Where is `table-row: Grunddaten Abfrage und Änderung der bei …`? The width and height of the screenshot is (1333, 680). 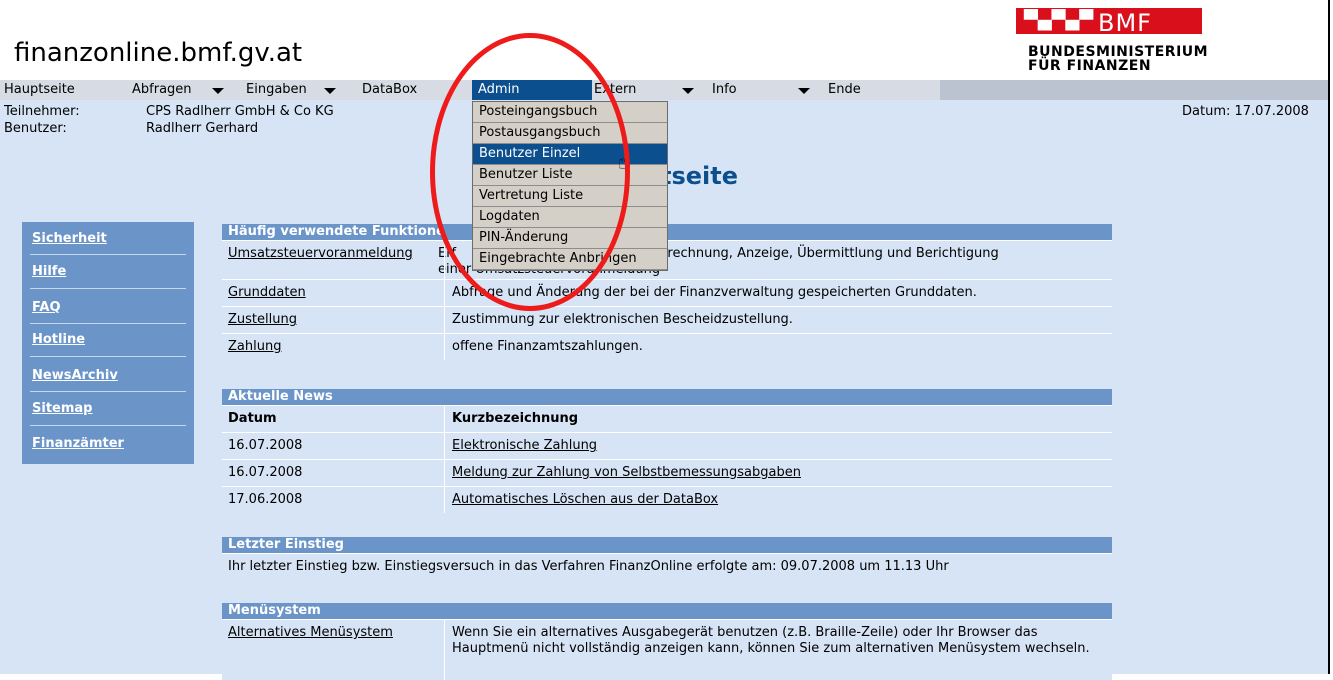
table-row: Grunddaten Abfrage und Änderung der bei … is located at coordinates (667, 292).